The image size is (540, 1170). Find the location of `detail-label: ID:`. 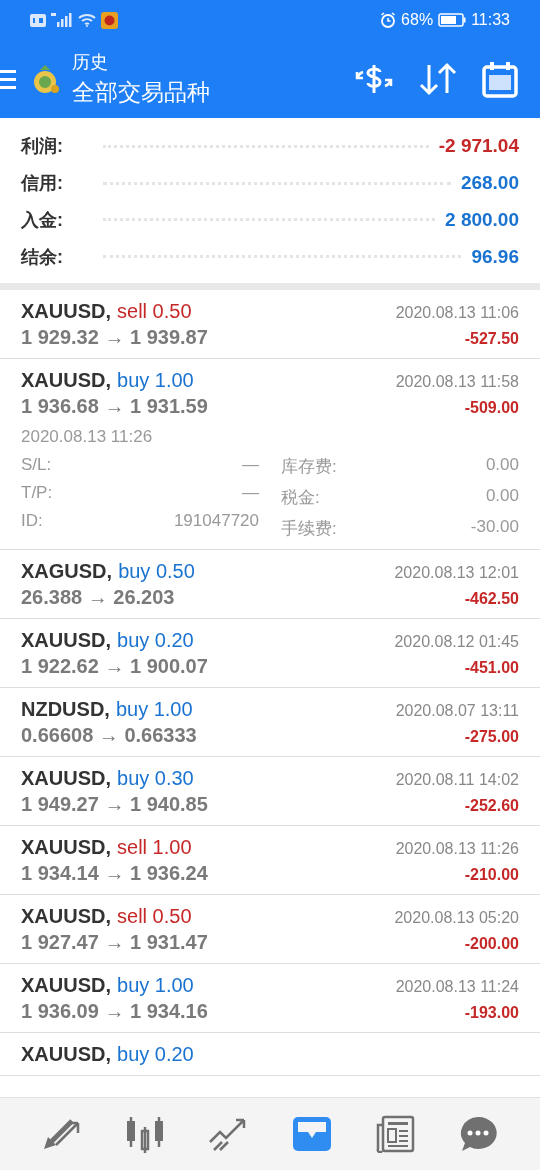

detail-label: ID: is located at coordinates (32, 521).